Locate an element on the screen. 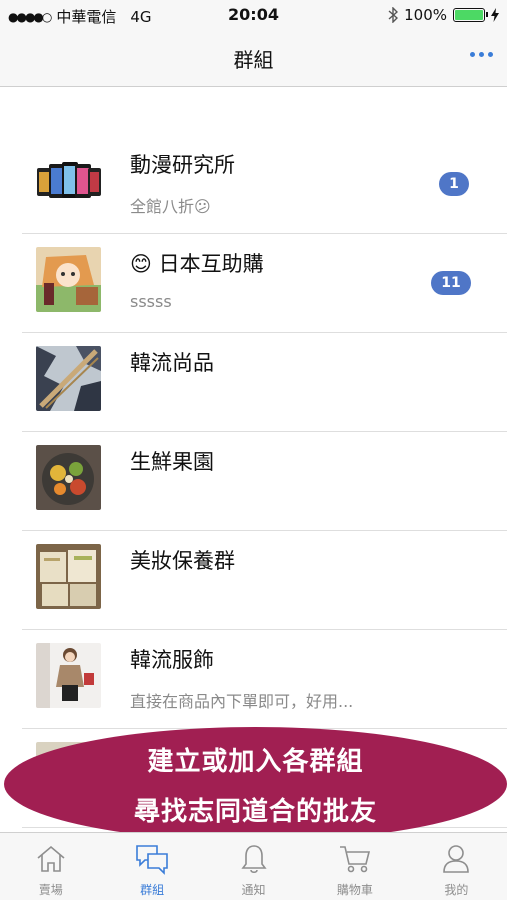 The height and width of the screenshot is (900, 507). group-thumbnail-fashion is located at coordinates (68, 675).